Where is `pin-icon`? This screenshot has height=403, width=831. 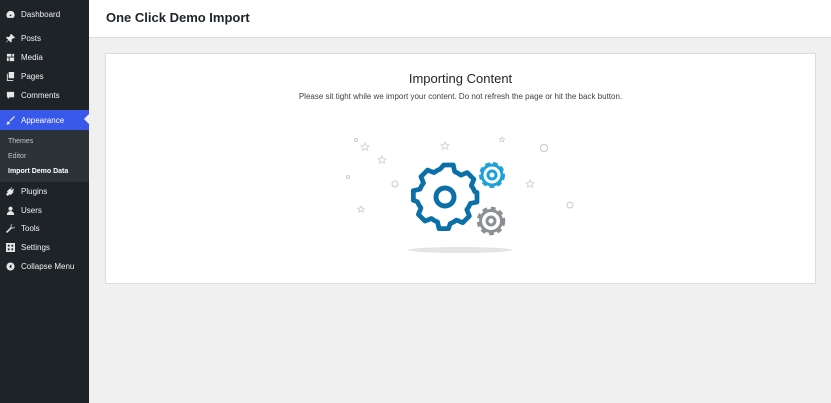
pin-icon is located at coordinates (10, 38).